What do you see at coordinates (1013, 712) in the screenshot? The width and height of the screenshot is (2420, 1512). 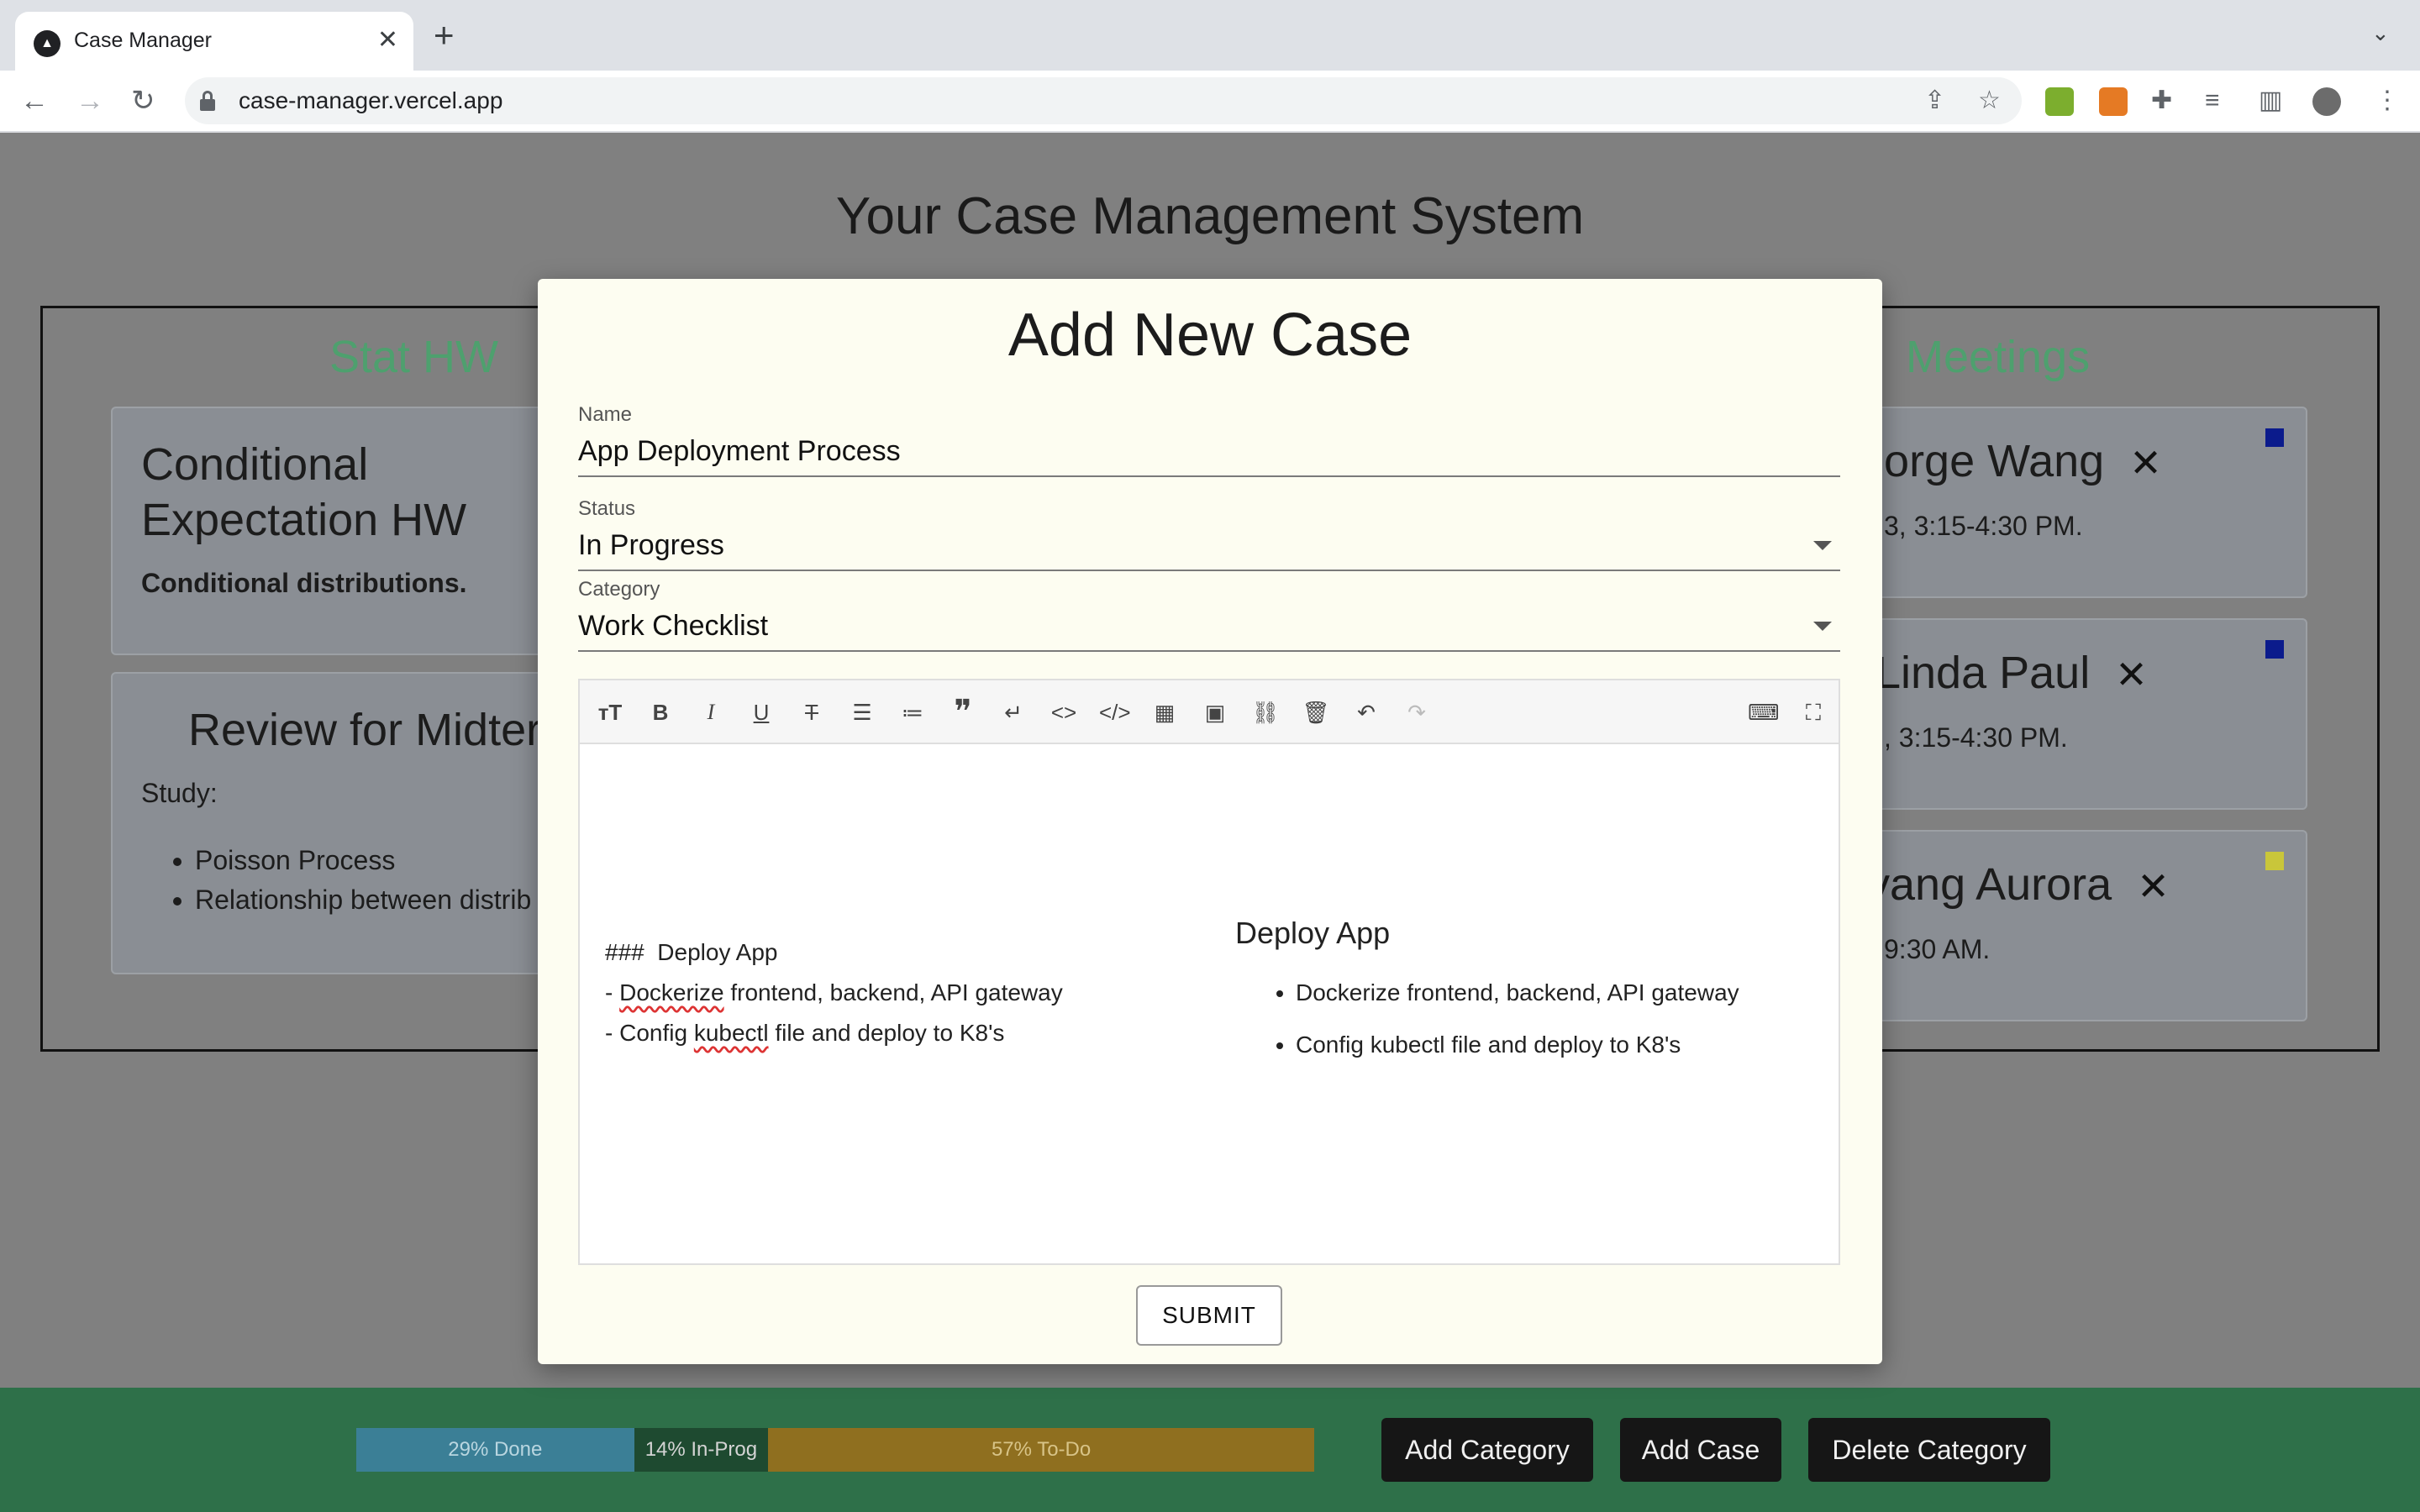 I see `wrap-text-icon: ↵` at bounding box center [1013, 712].